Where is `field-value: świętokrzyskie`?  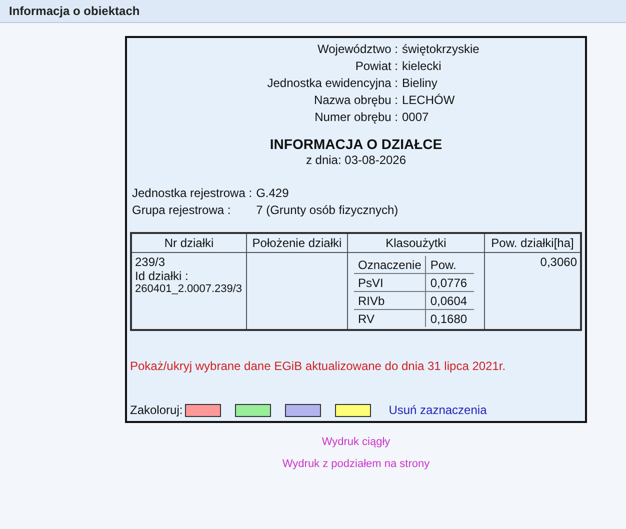
field-value: świętokrzyskie is located at coordinates (440, 49).